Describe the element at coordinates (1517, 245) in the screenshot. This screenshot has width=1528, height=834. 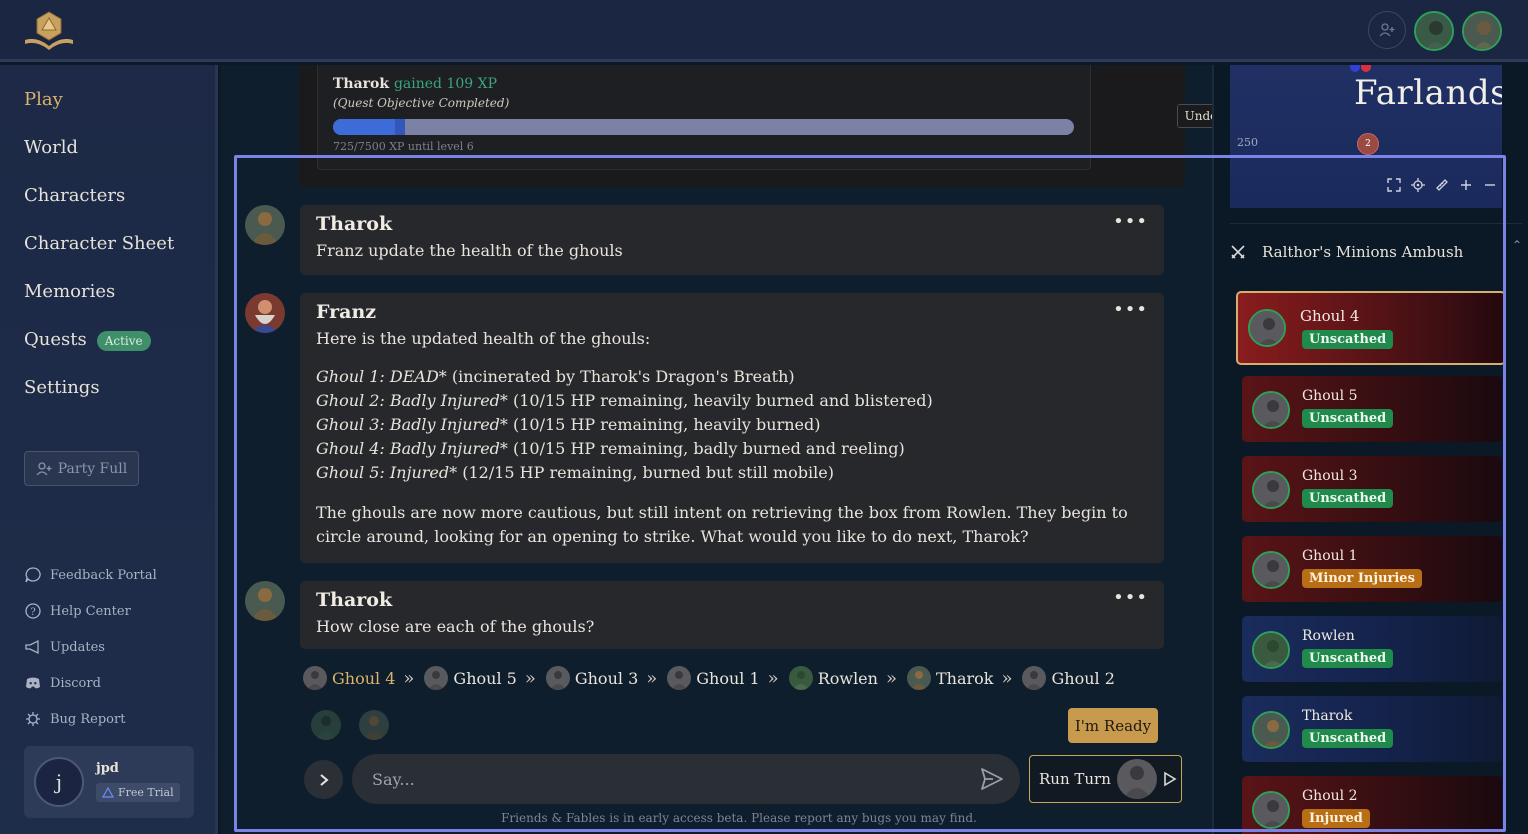
I see `chevron-up-icon: ⌃` at that location.